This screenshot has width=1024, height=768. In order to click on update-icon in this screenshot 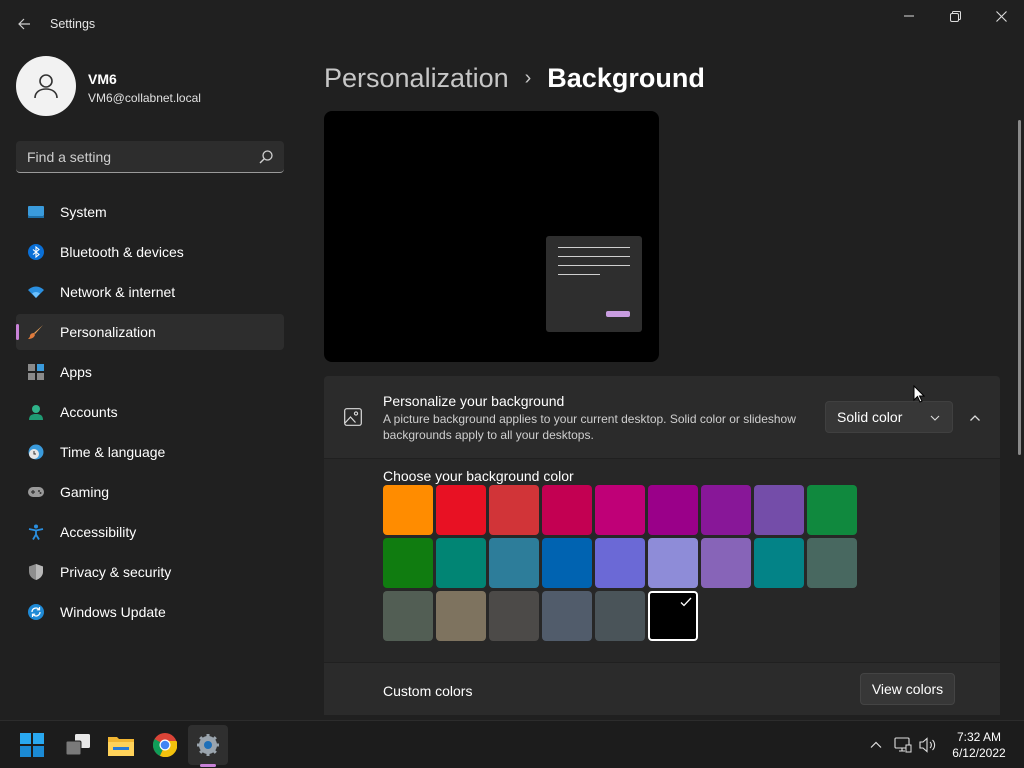, I will do `click(36, 612)`.